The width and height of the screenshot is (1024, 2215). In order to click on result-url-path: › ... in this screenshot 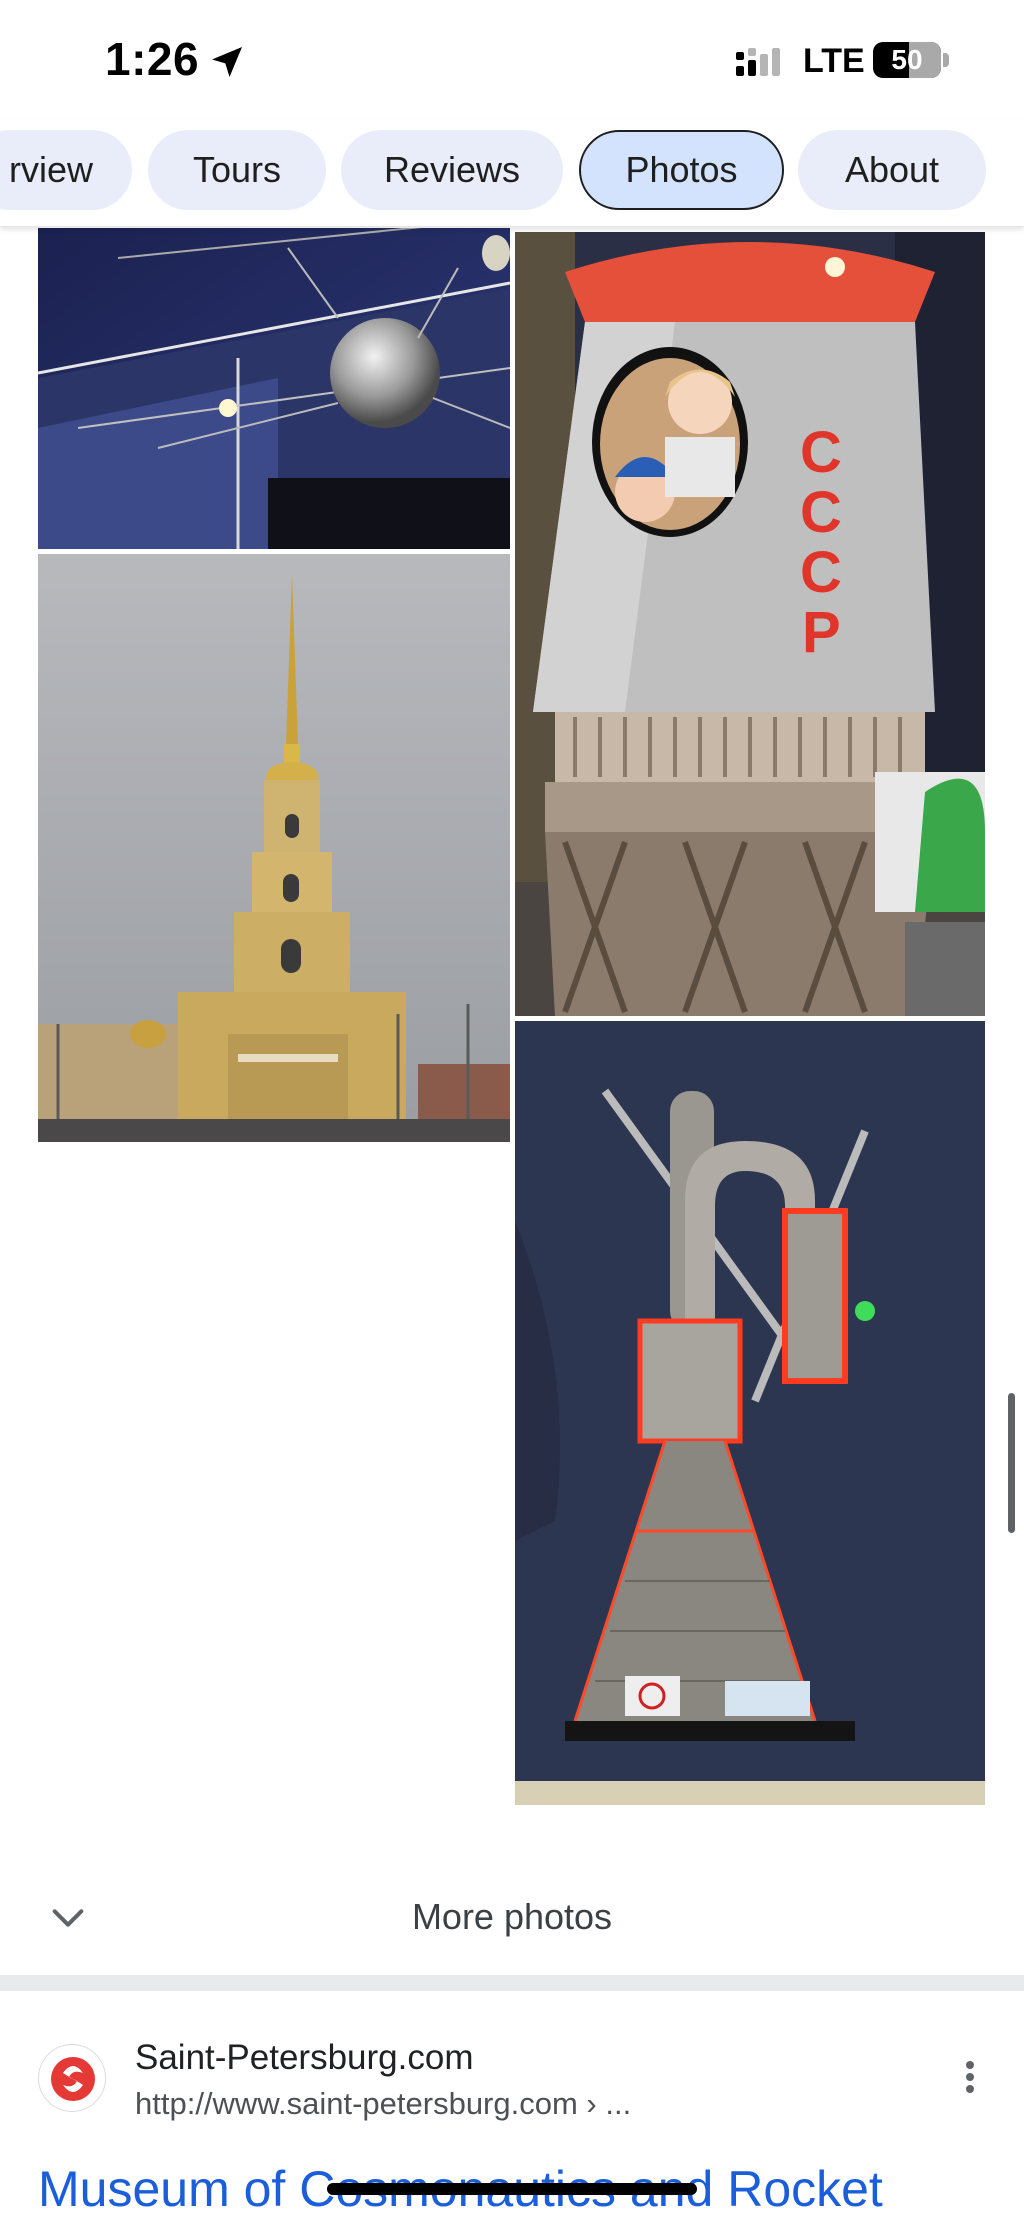, I will do `click(604, 2103)`.